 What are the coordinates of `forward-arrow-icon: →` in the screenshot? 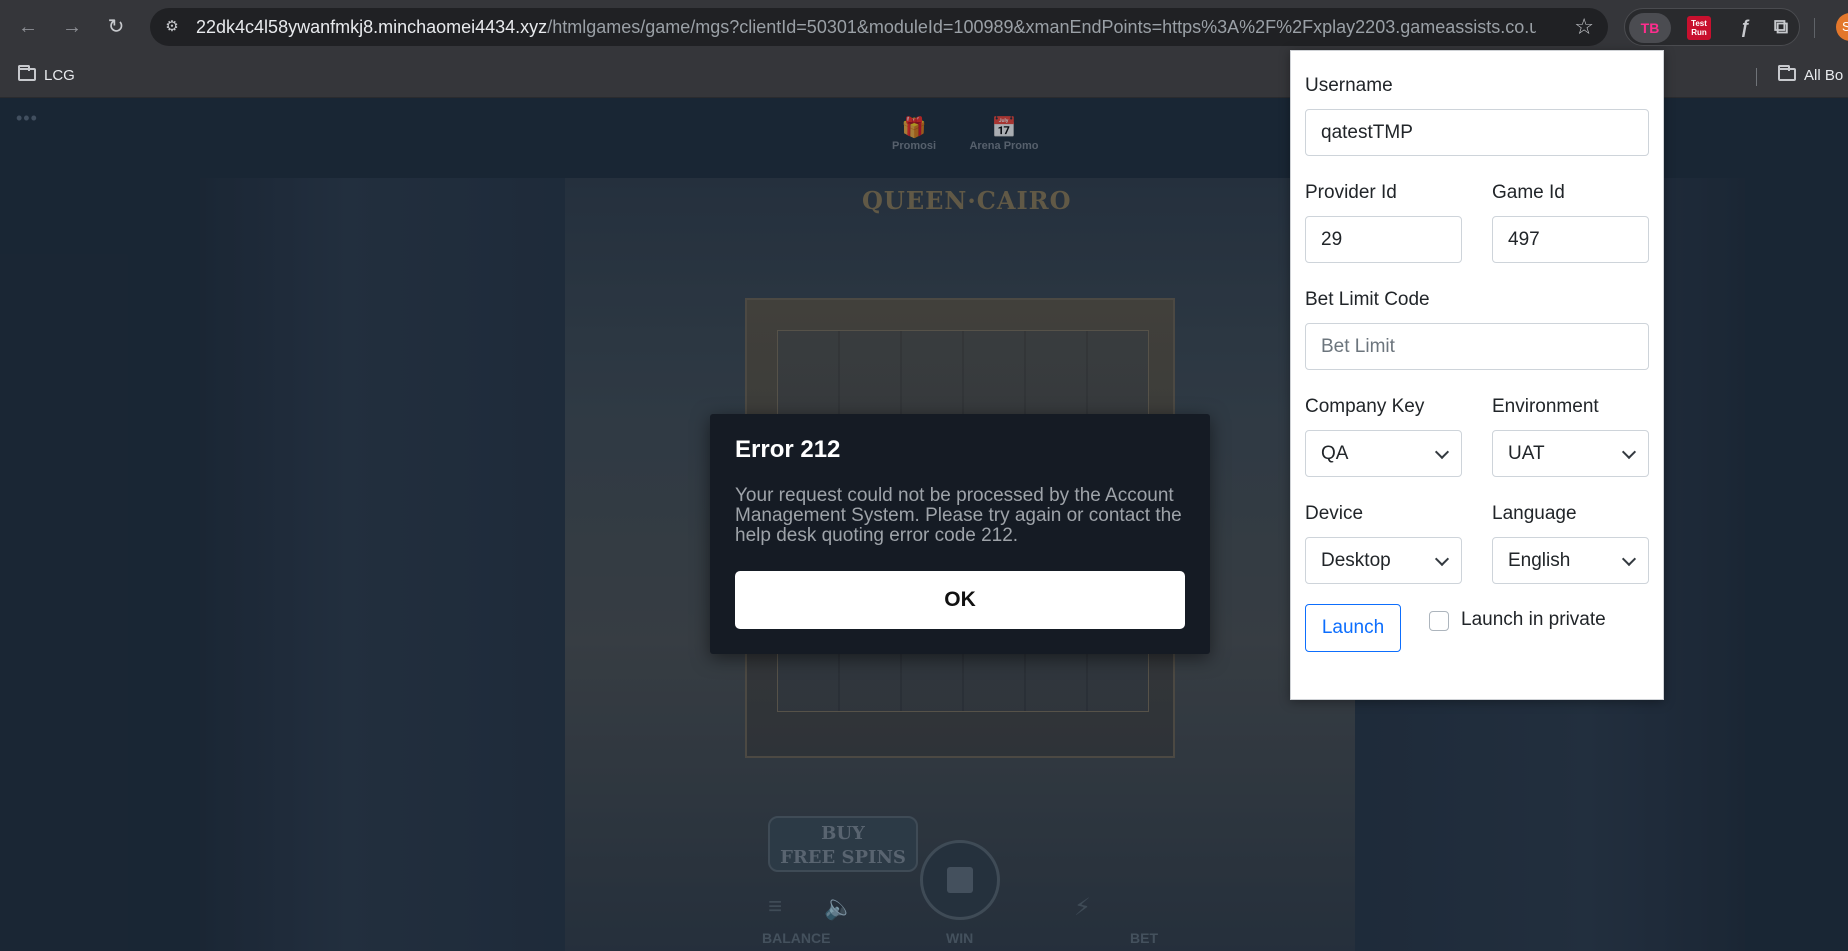 It's located at (72, 27).